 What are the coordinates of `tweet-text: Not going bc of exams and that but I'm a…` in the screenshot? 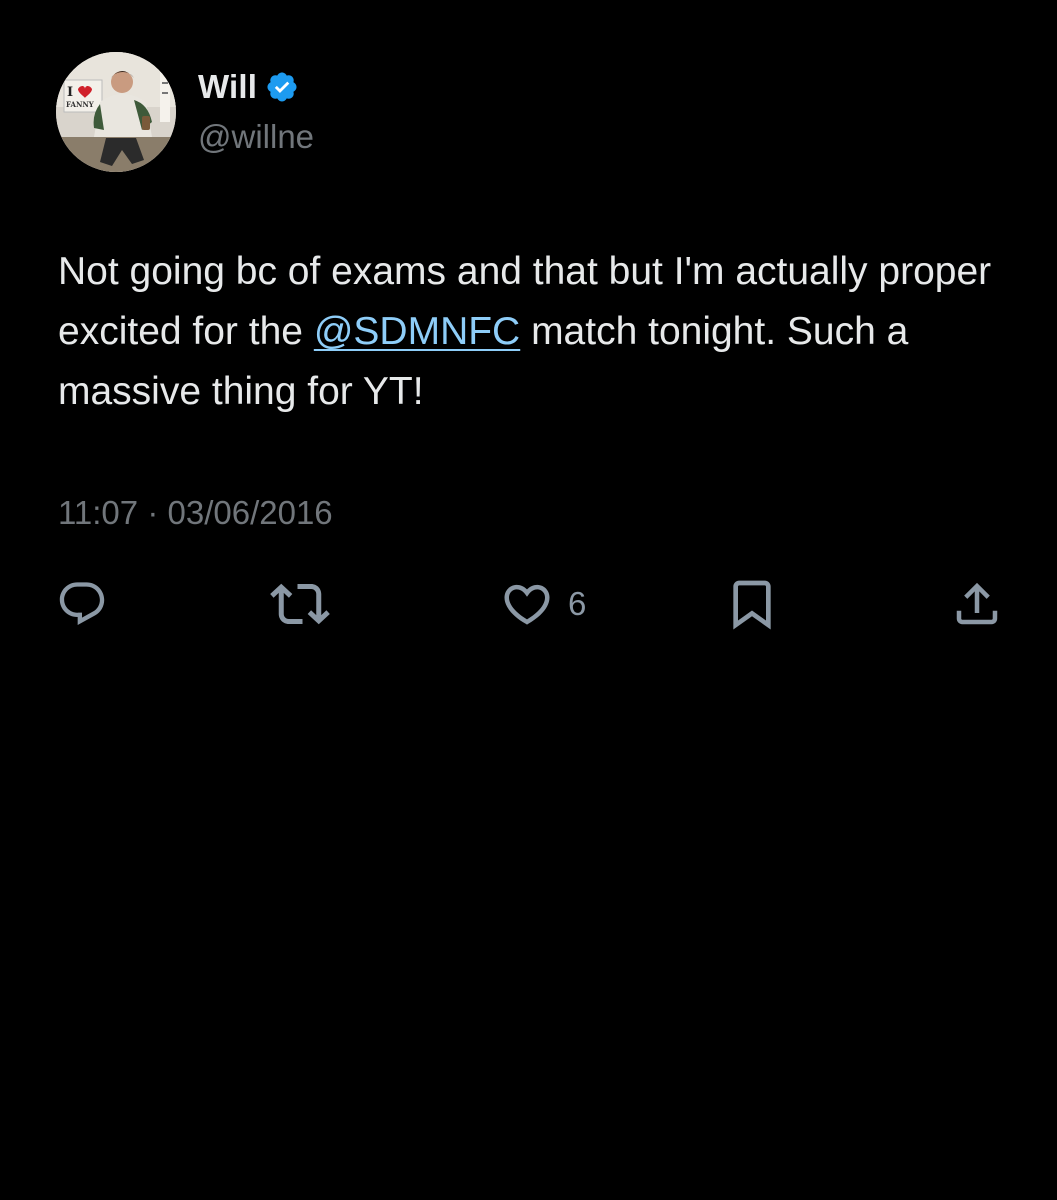 It's located at (538, 332).